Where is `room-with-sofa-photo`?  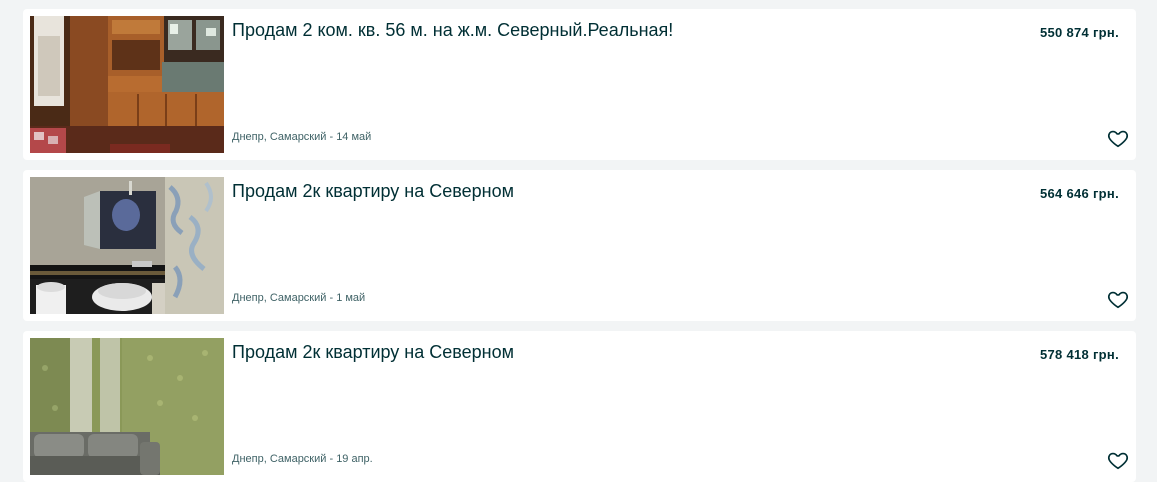
room-with-sofa-photo is located at coordinates (127, 406).